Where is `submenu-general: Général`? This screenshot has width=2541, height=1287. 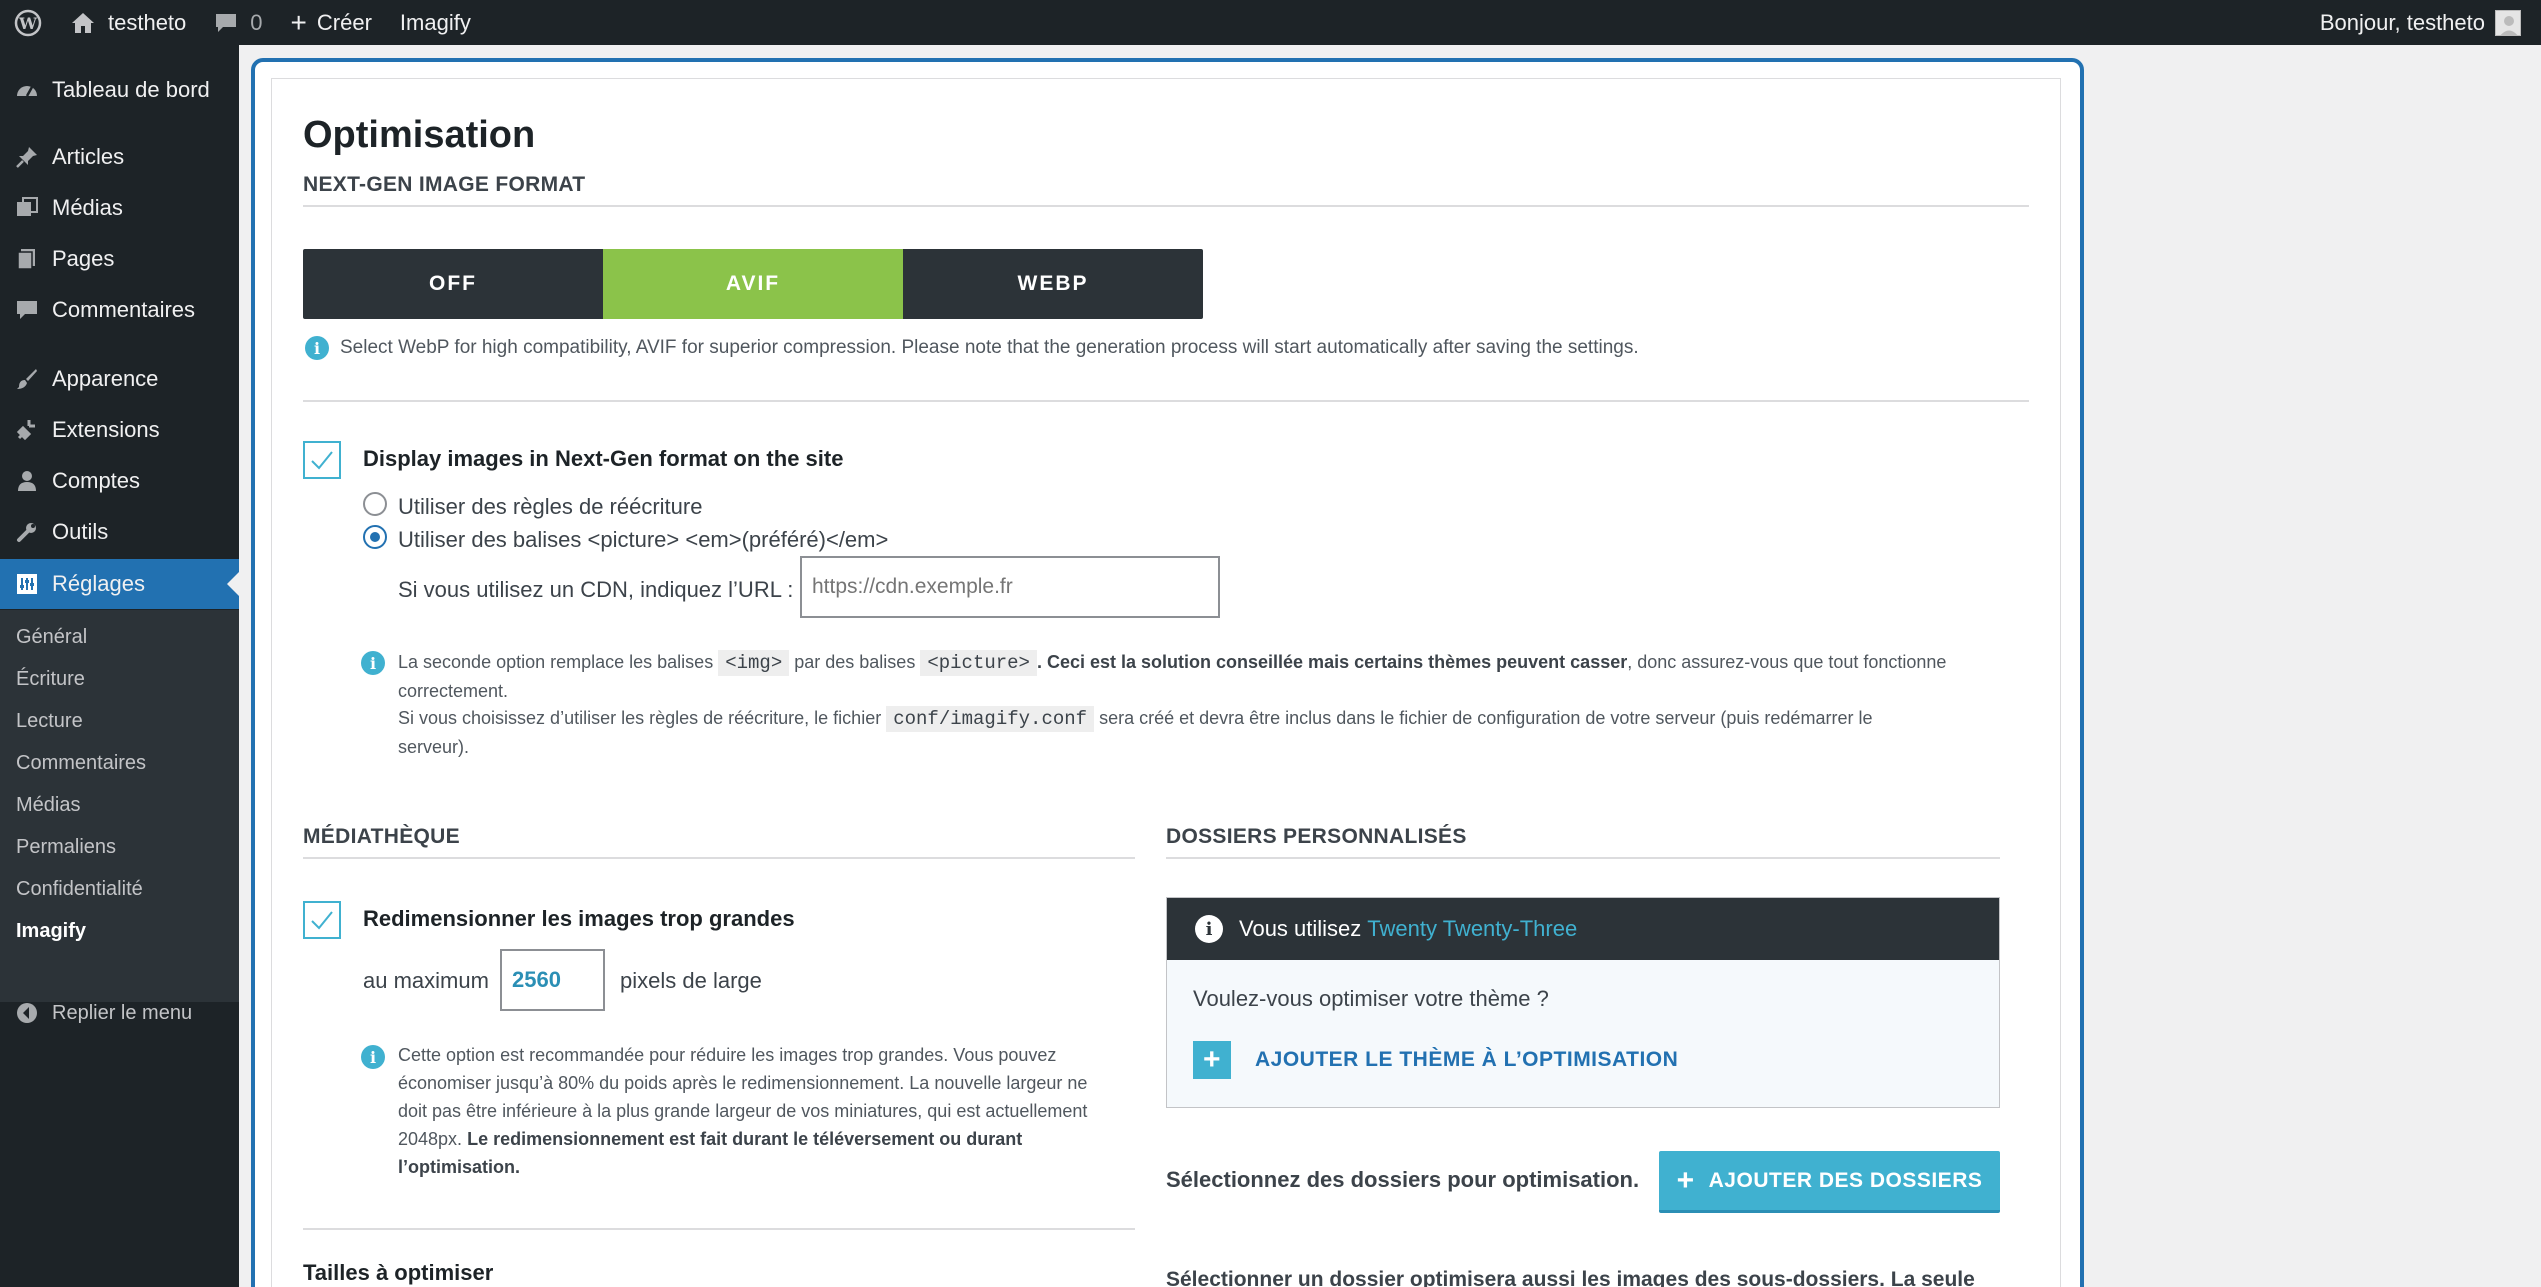 submenu-general: Général is located at coordinates (51, 637).